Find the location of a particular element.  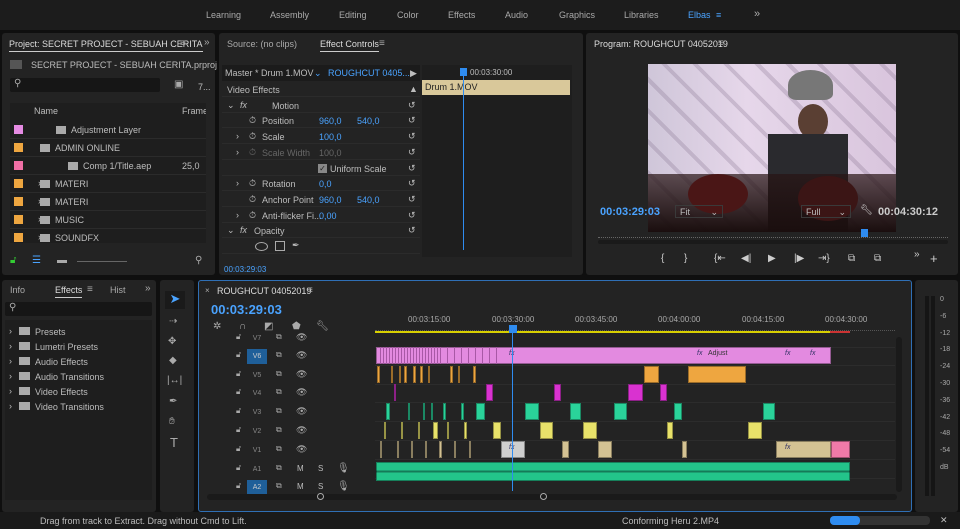

expand-panels-icon: » is located at coordinates (207, 42).